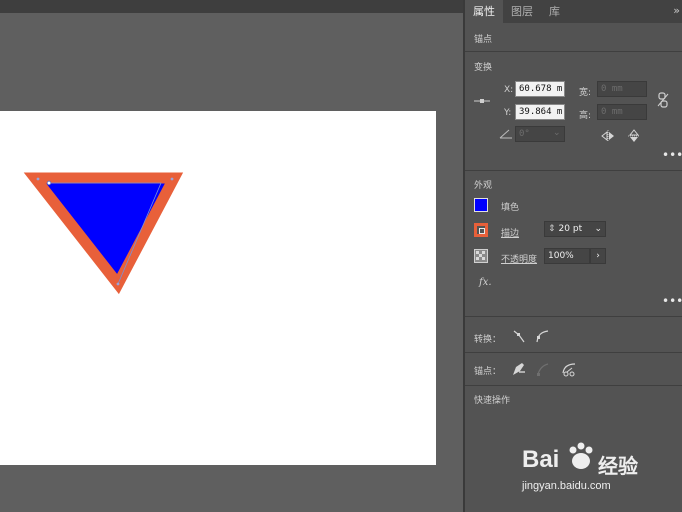  I want to click on selection-type-label: 锚点, so click(483, 40).